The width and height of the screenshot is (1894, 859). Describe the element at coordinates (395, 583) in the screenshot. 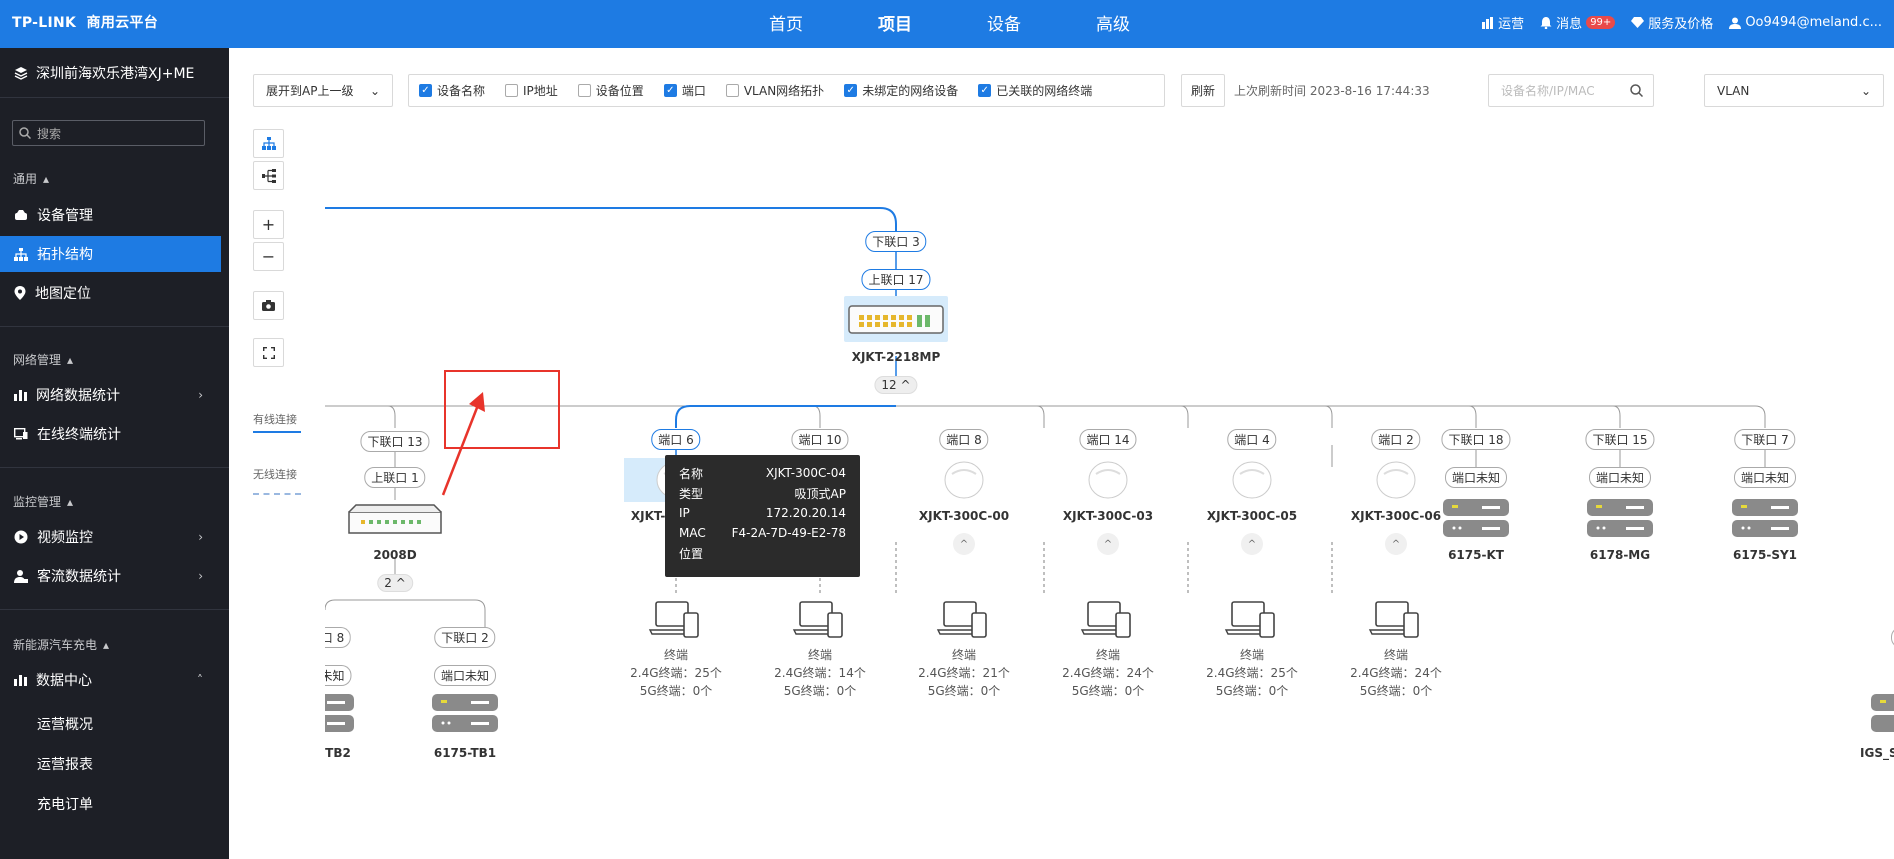

I see `switch2008-collapse-toggle: 2 ^` at that location.